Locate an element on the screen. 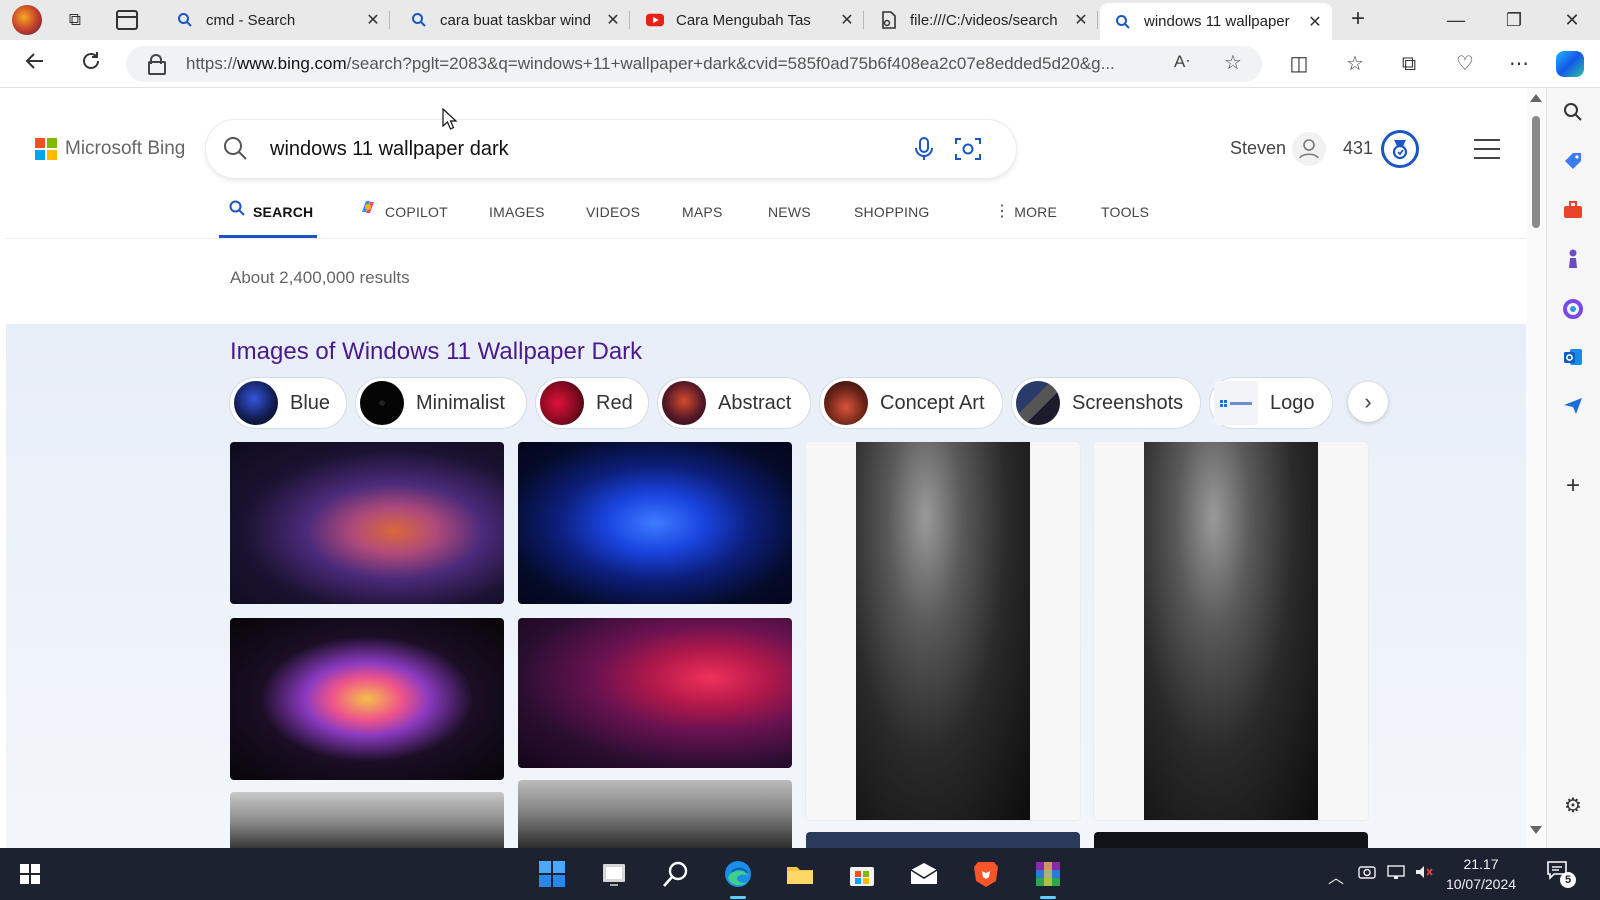 Image resolution: width=1600 pixels, height=900 pixels. shopping-tag-icon is located at coordinates (1573, 162).